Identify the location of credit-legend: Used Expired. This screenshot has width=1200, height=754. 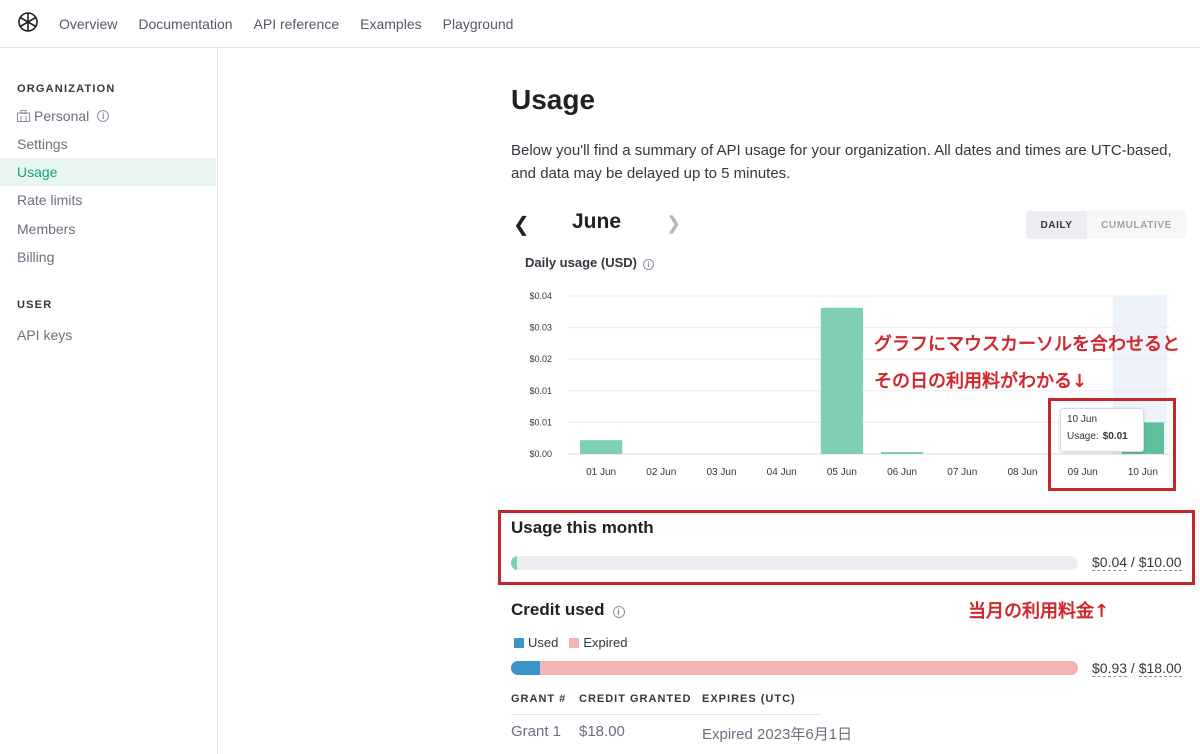
(570, 642).